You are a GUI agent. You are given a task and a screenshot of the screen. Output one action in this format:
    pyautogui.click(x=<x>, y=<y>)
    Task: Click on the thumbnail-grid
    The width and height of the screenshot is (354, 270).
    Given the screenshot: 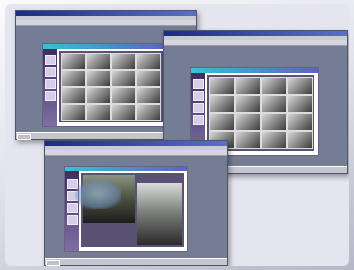 What is the action you would take?
    pyautogui.click(x=111, y=86)
    